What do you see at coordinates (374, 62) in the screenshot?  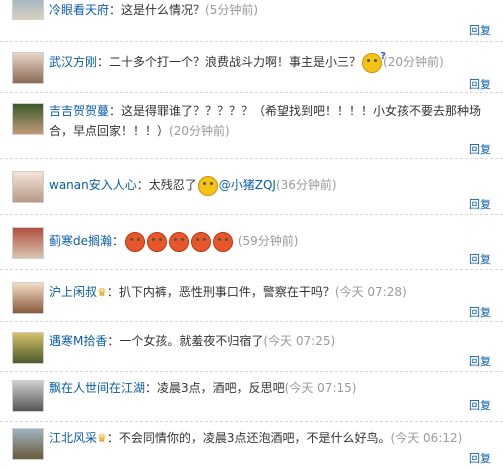 I see `question-emoticon-icon: ?` at bounding box center [374, 62].